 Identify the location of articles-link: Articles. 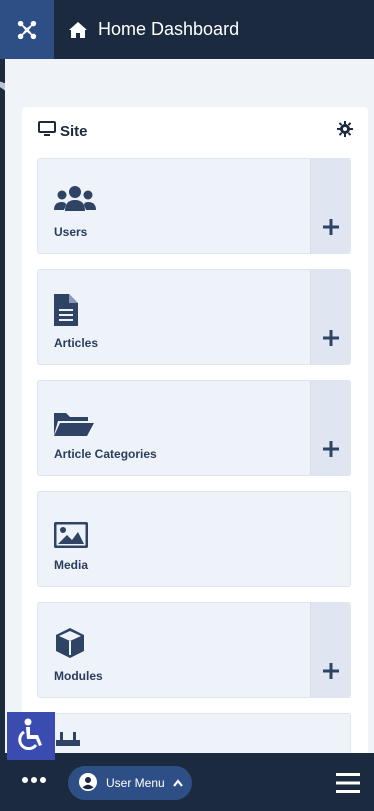
(174, 317).